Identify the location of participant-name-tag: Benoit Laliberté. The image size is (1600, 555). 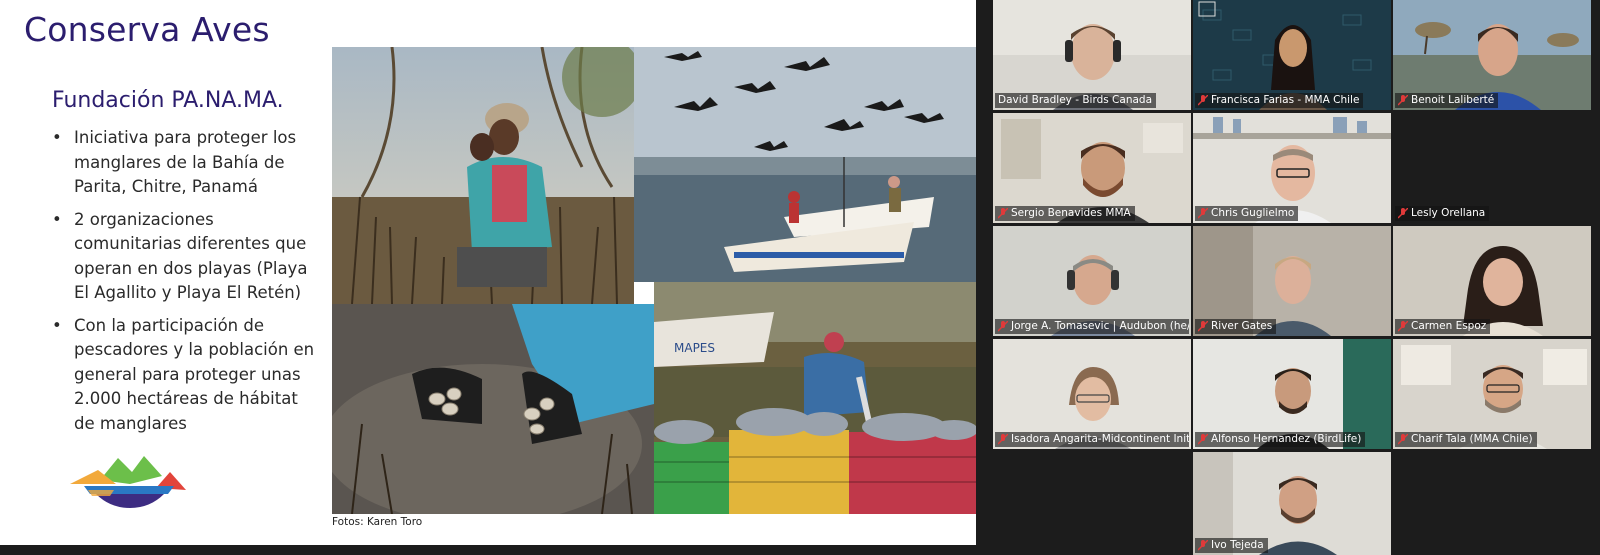
(1447, 100).